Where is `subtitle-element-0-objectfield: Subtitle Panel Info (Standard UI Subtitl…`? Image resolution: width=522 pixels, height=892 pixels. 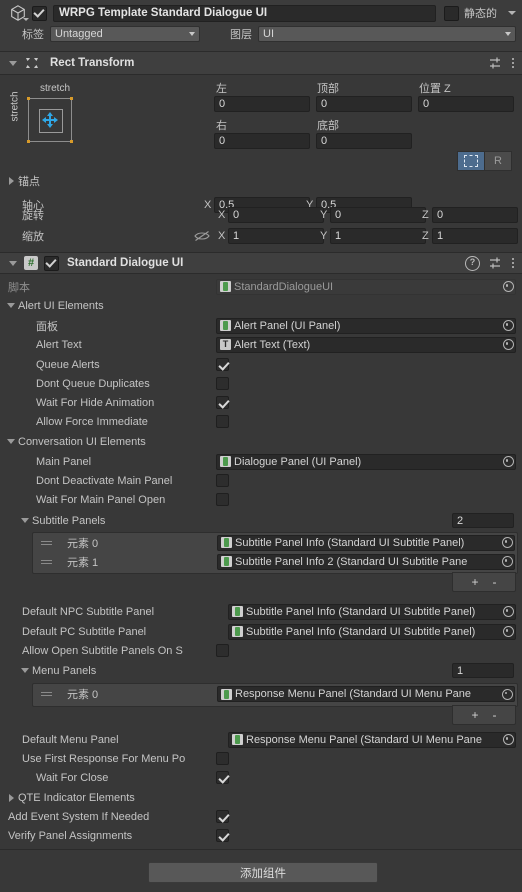 subtitle-element-0-objectfield: Subtitle Panel Info (Standard UI Subtitl… is located at coordinates (366, 542).